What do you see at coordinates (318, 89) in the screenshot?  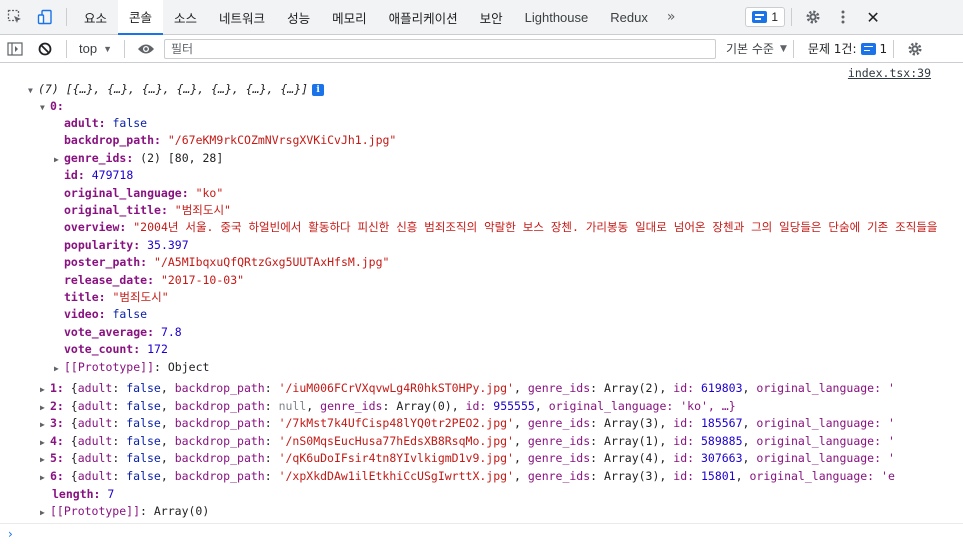 I see `info-icon: i` at bounding box center [318, 89].